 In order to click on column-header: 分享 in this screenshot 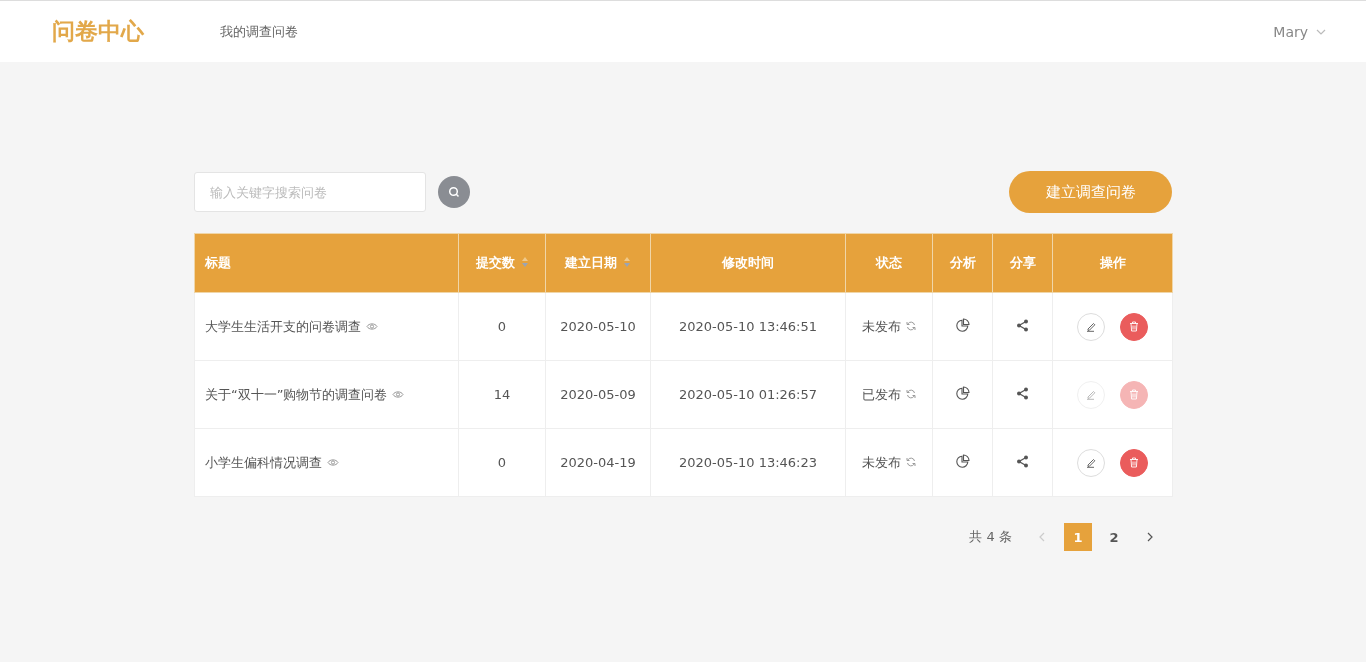, I will do `click(1022, 263)`.